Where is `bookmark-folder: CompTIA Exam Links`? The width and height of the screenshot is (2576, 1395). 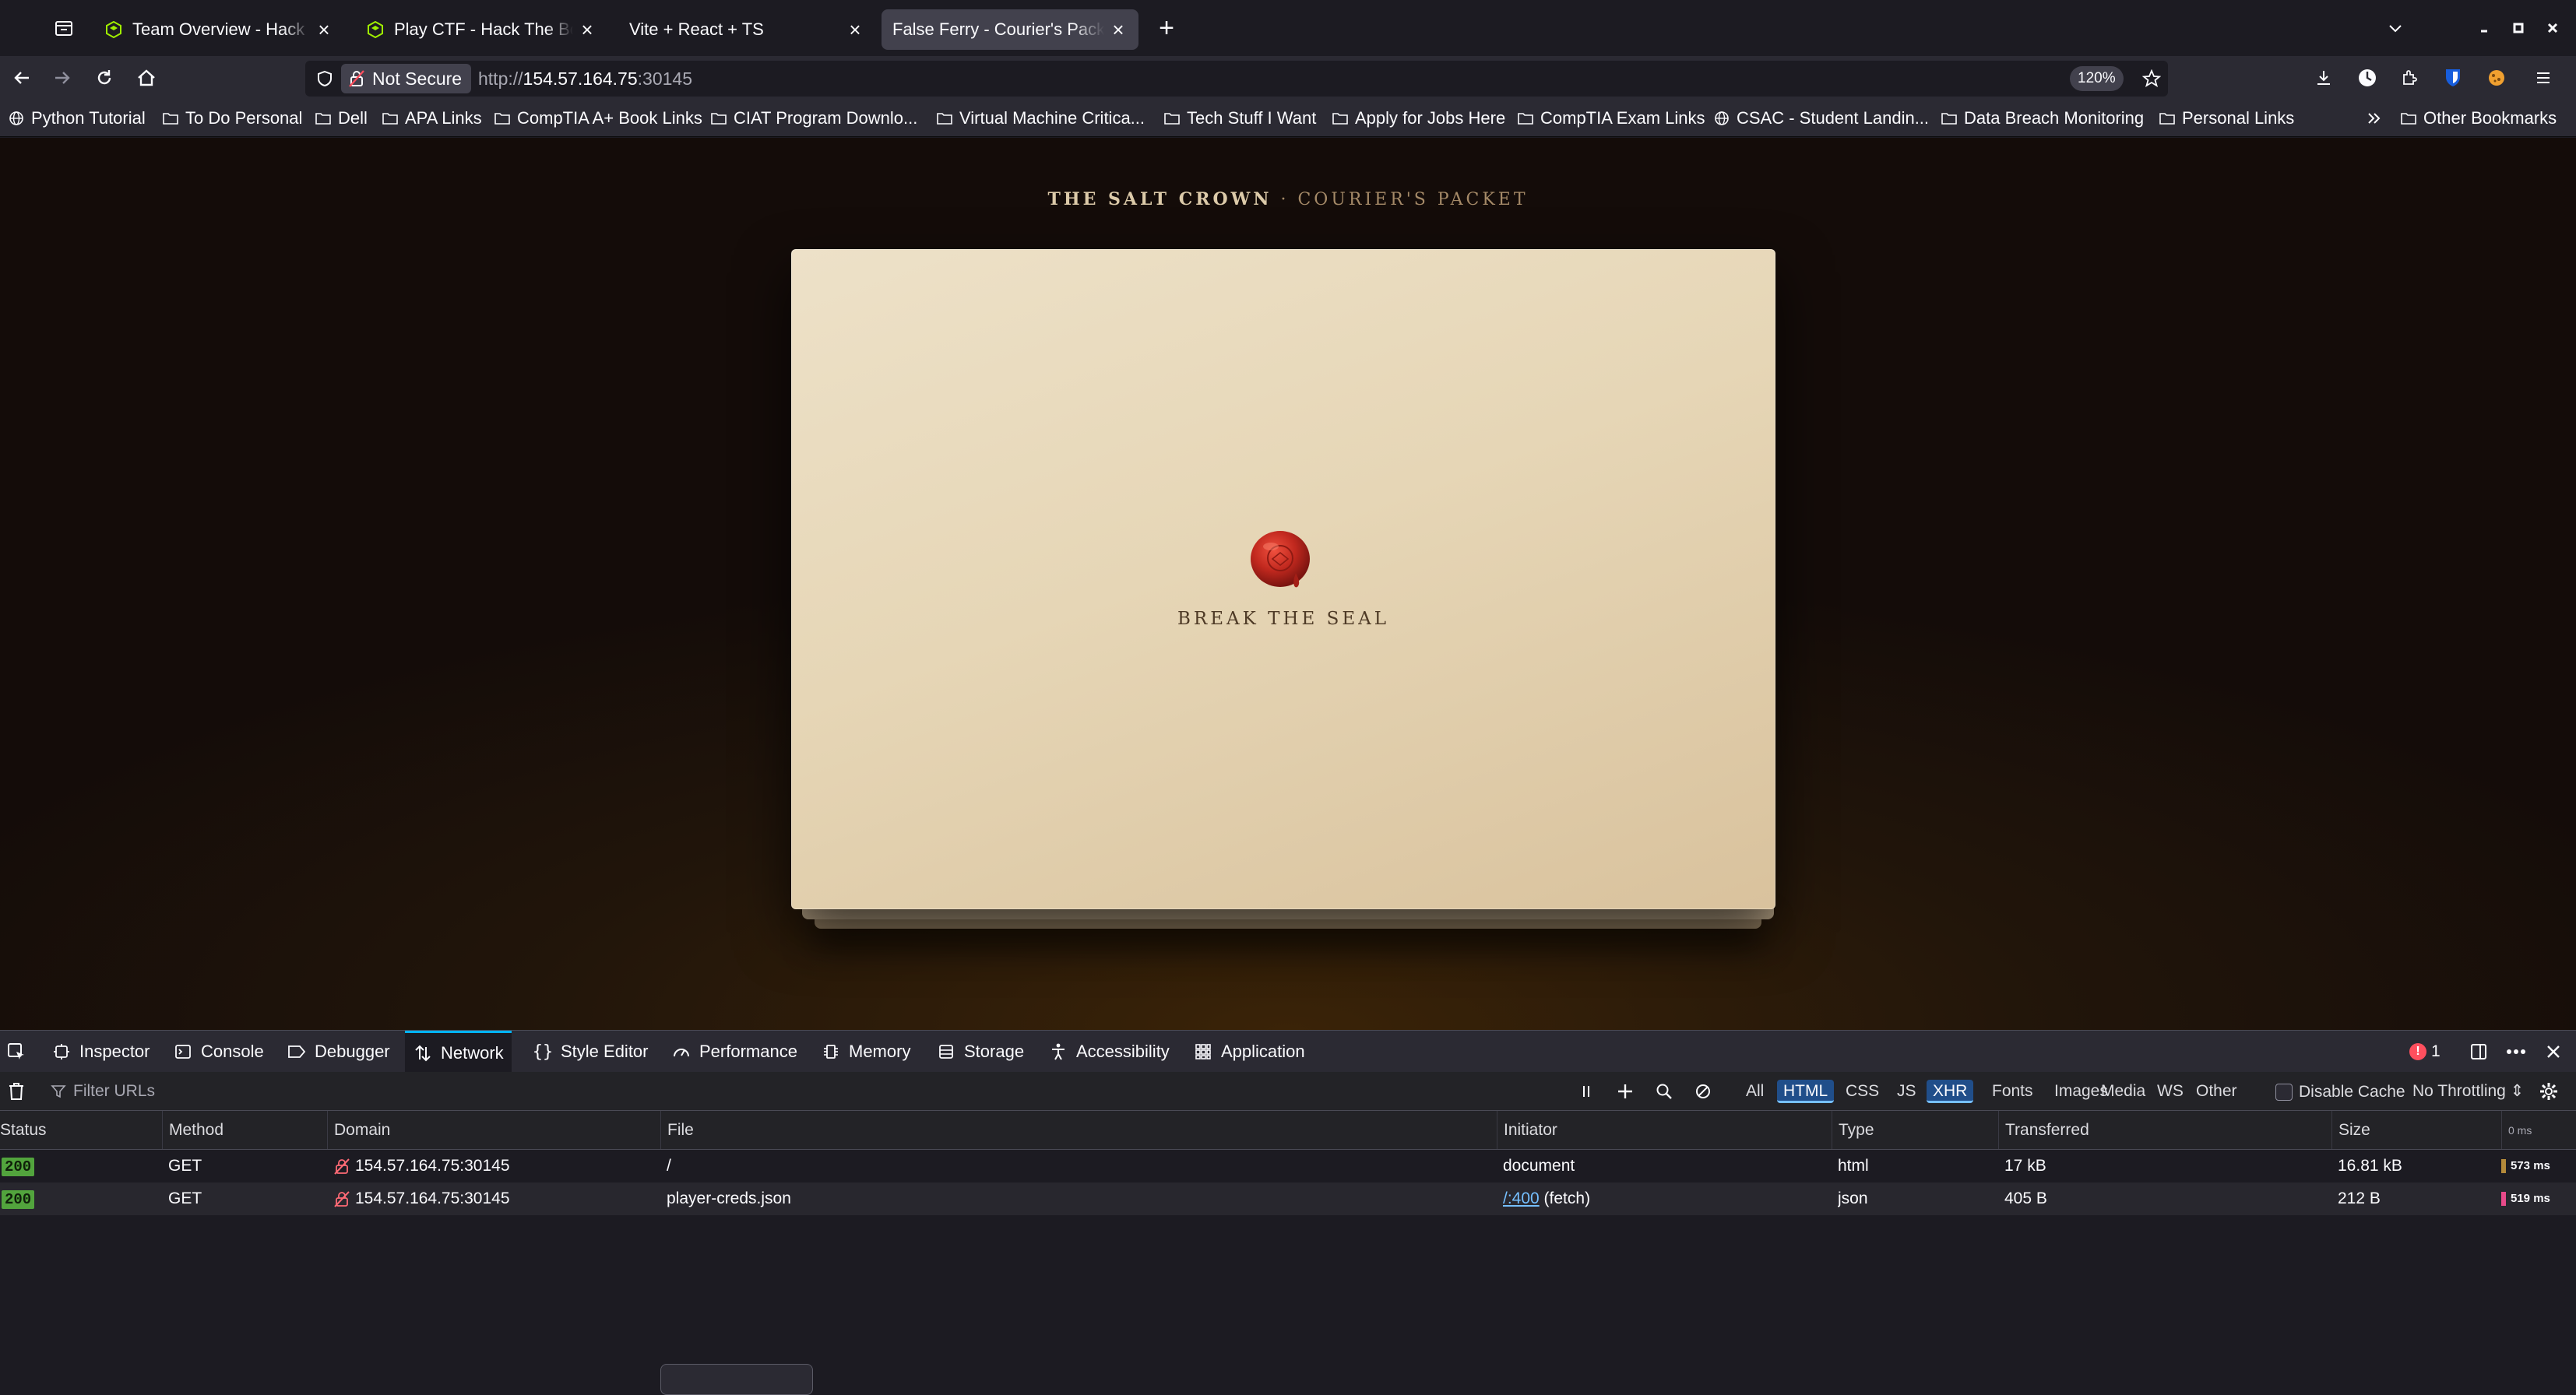 bookmark-folder: CompTIA Exam Links is located at coordinates (1611, 118).